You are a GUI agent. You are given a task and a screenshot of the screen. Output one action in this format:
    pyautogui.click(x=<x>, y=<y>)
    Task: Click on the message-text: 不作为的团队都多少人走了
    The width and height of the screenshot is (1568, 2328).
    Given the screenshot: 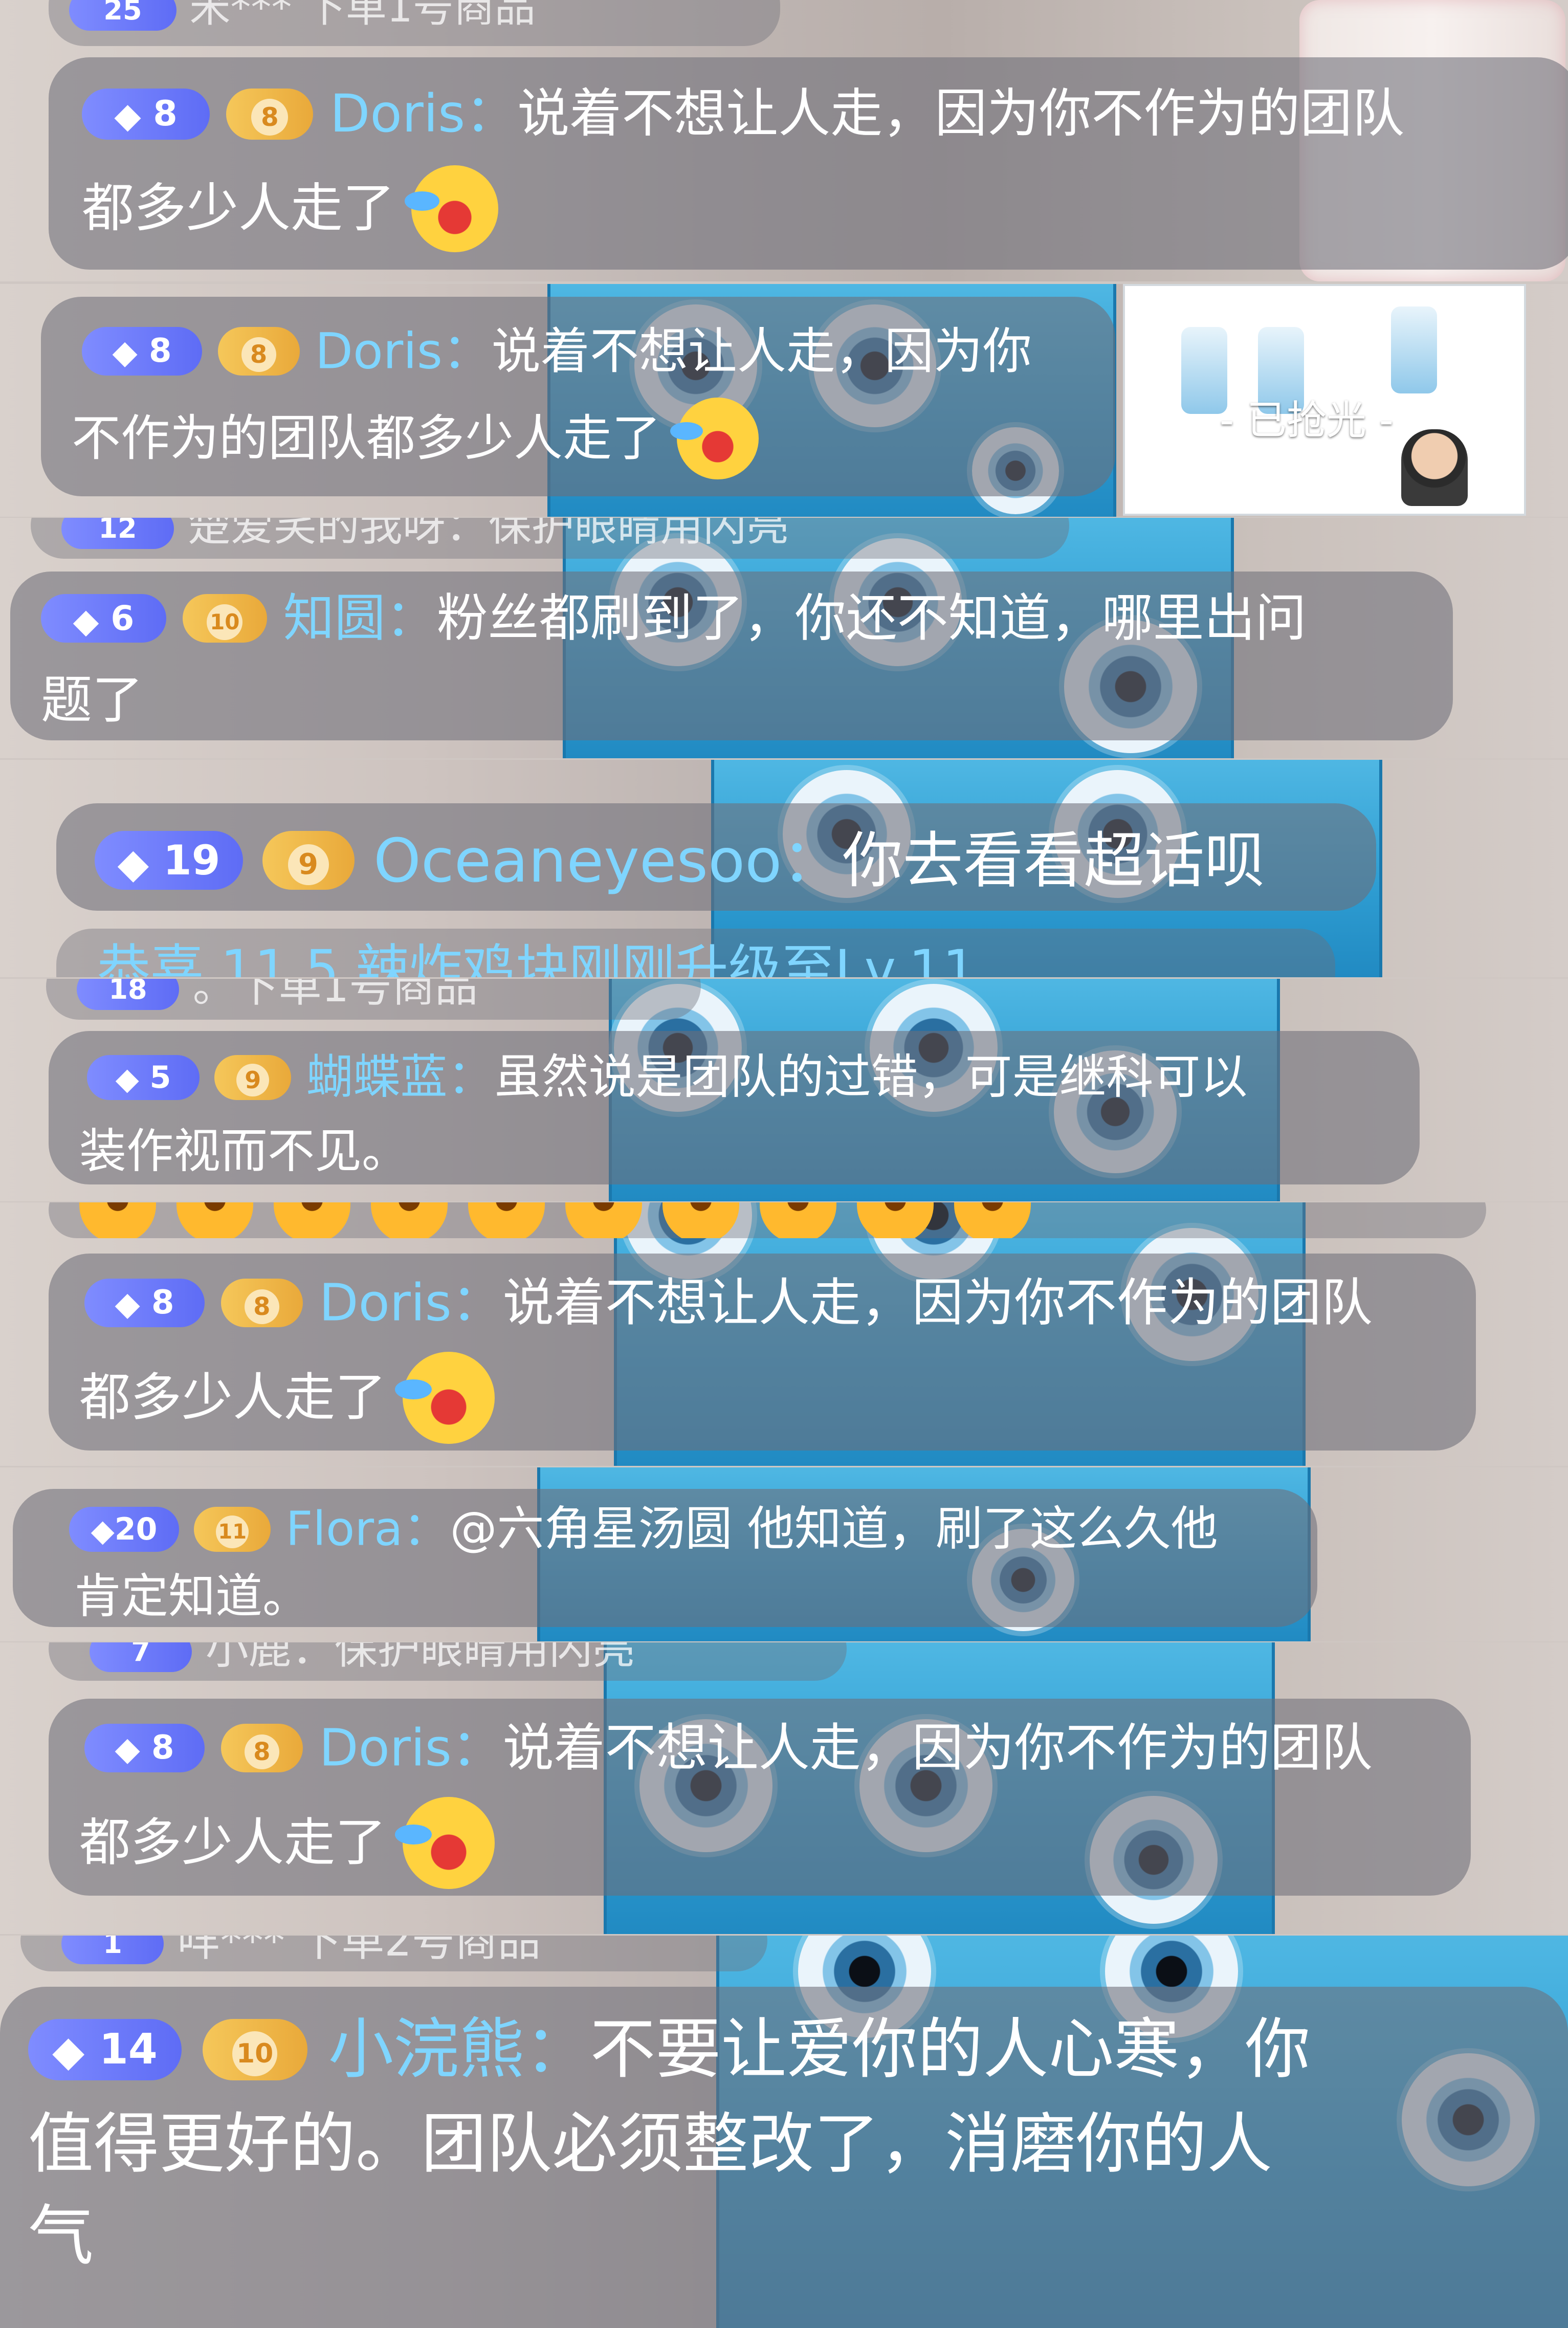 What is the action you would take?
    pyautogui.click(x=367, y=438)
    